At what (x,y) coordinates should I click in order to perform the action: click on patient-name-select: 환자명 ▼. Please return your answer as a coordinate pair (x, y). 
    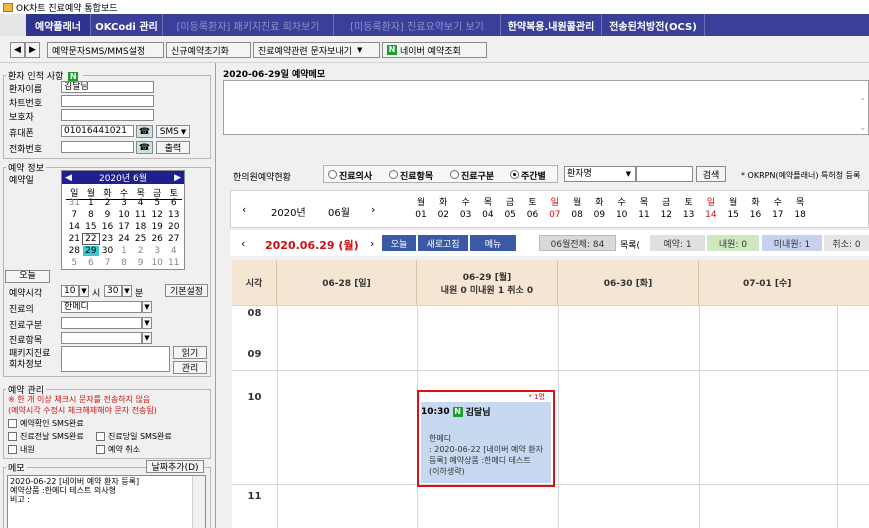
    Looking at the image, I should click on (600, 174).